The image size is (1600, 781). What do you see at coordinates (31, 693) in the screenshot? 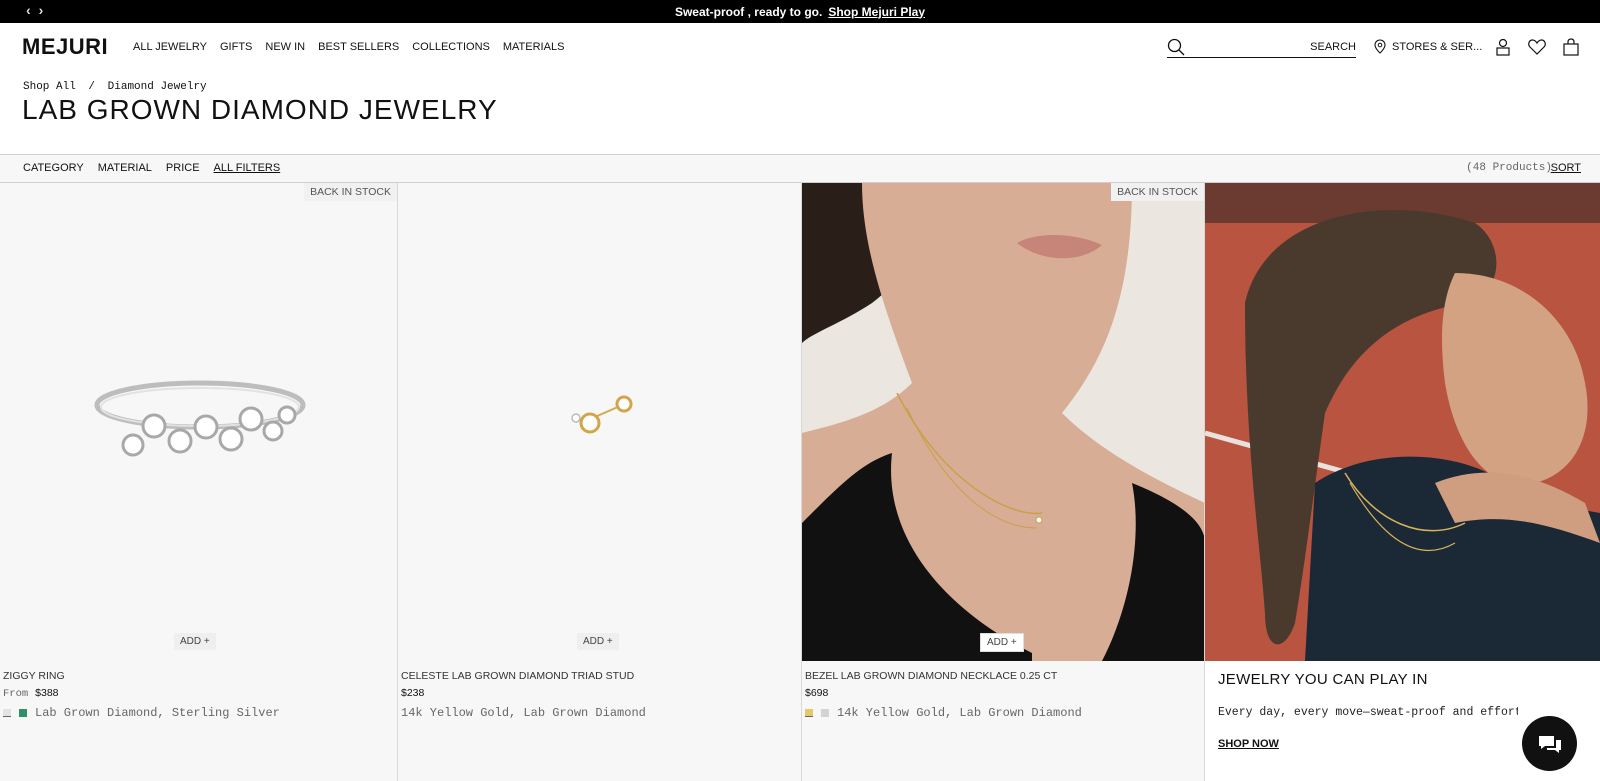
I see `product-price: From $388` at bounding box center [31, 693].